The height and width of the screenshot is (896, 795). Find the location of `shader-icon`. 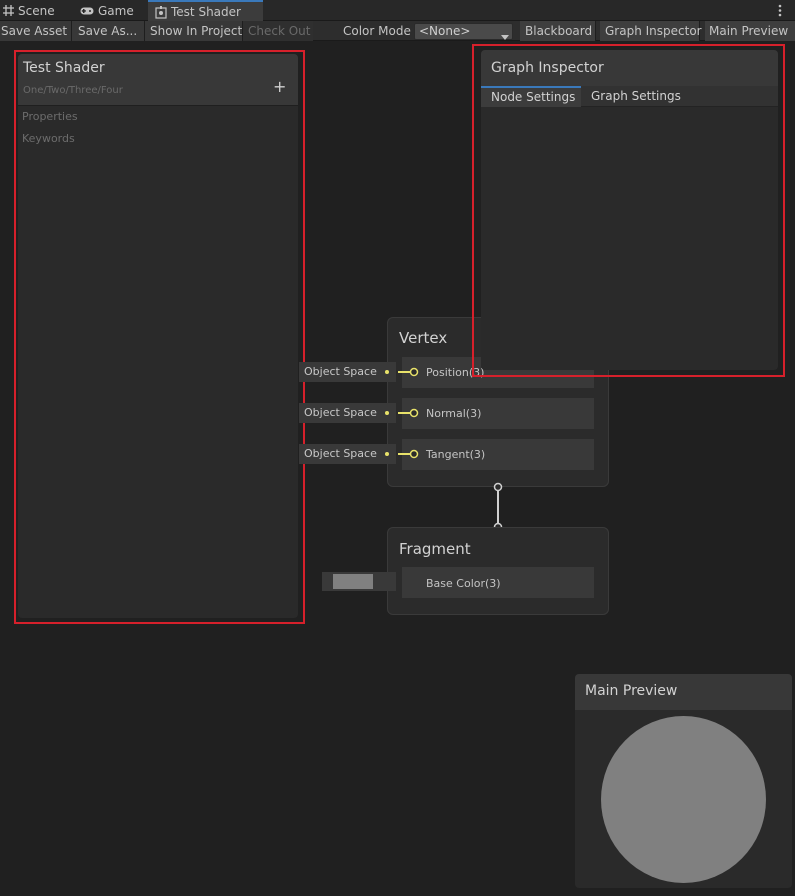

shader-icon is located at coordinates (161, 12).